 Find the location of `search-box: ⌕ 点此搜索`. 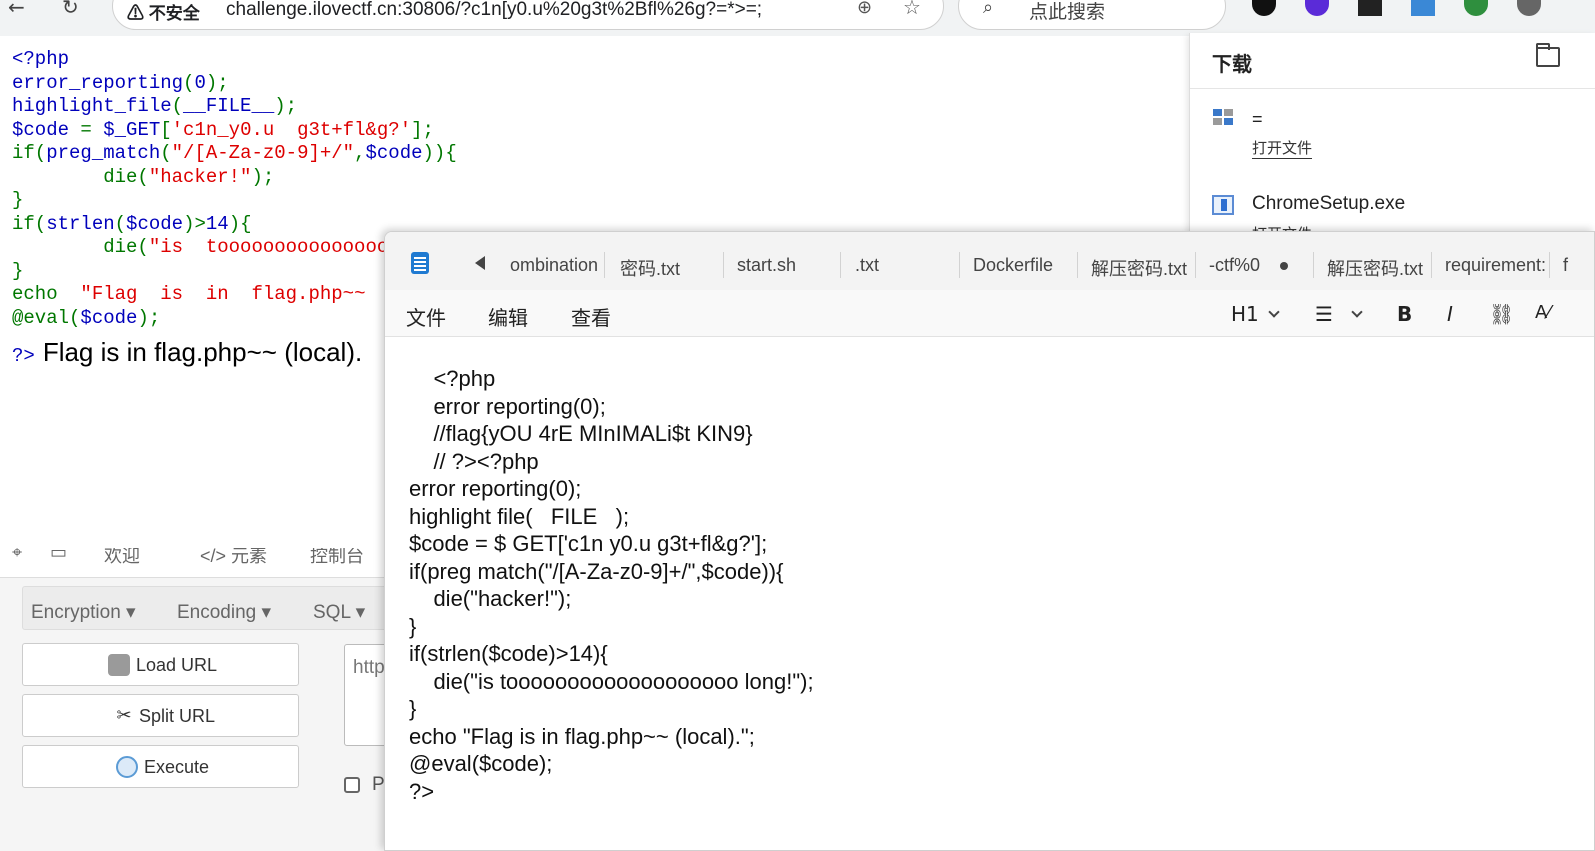

search-box: ⌕ 点此搜索 is located at coordinates (1092, 15).